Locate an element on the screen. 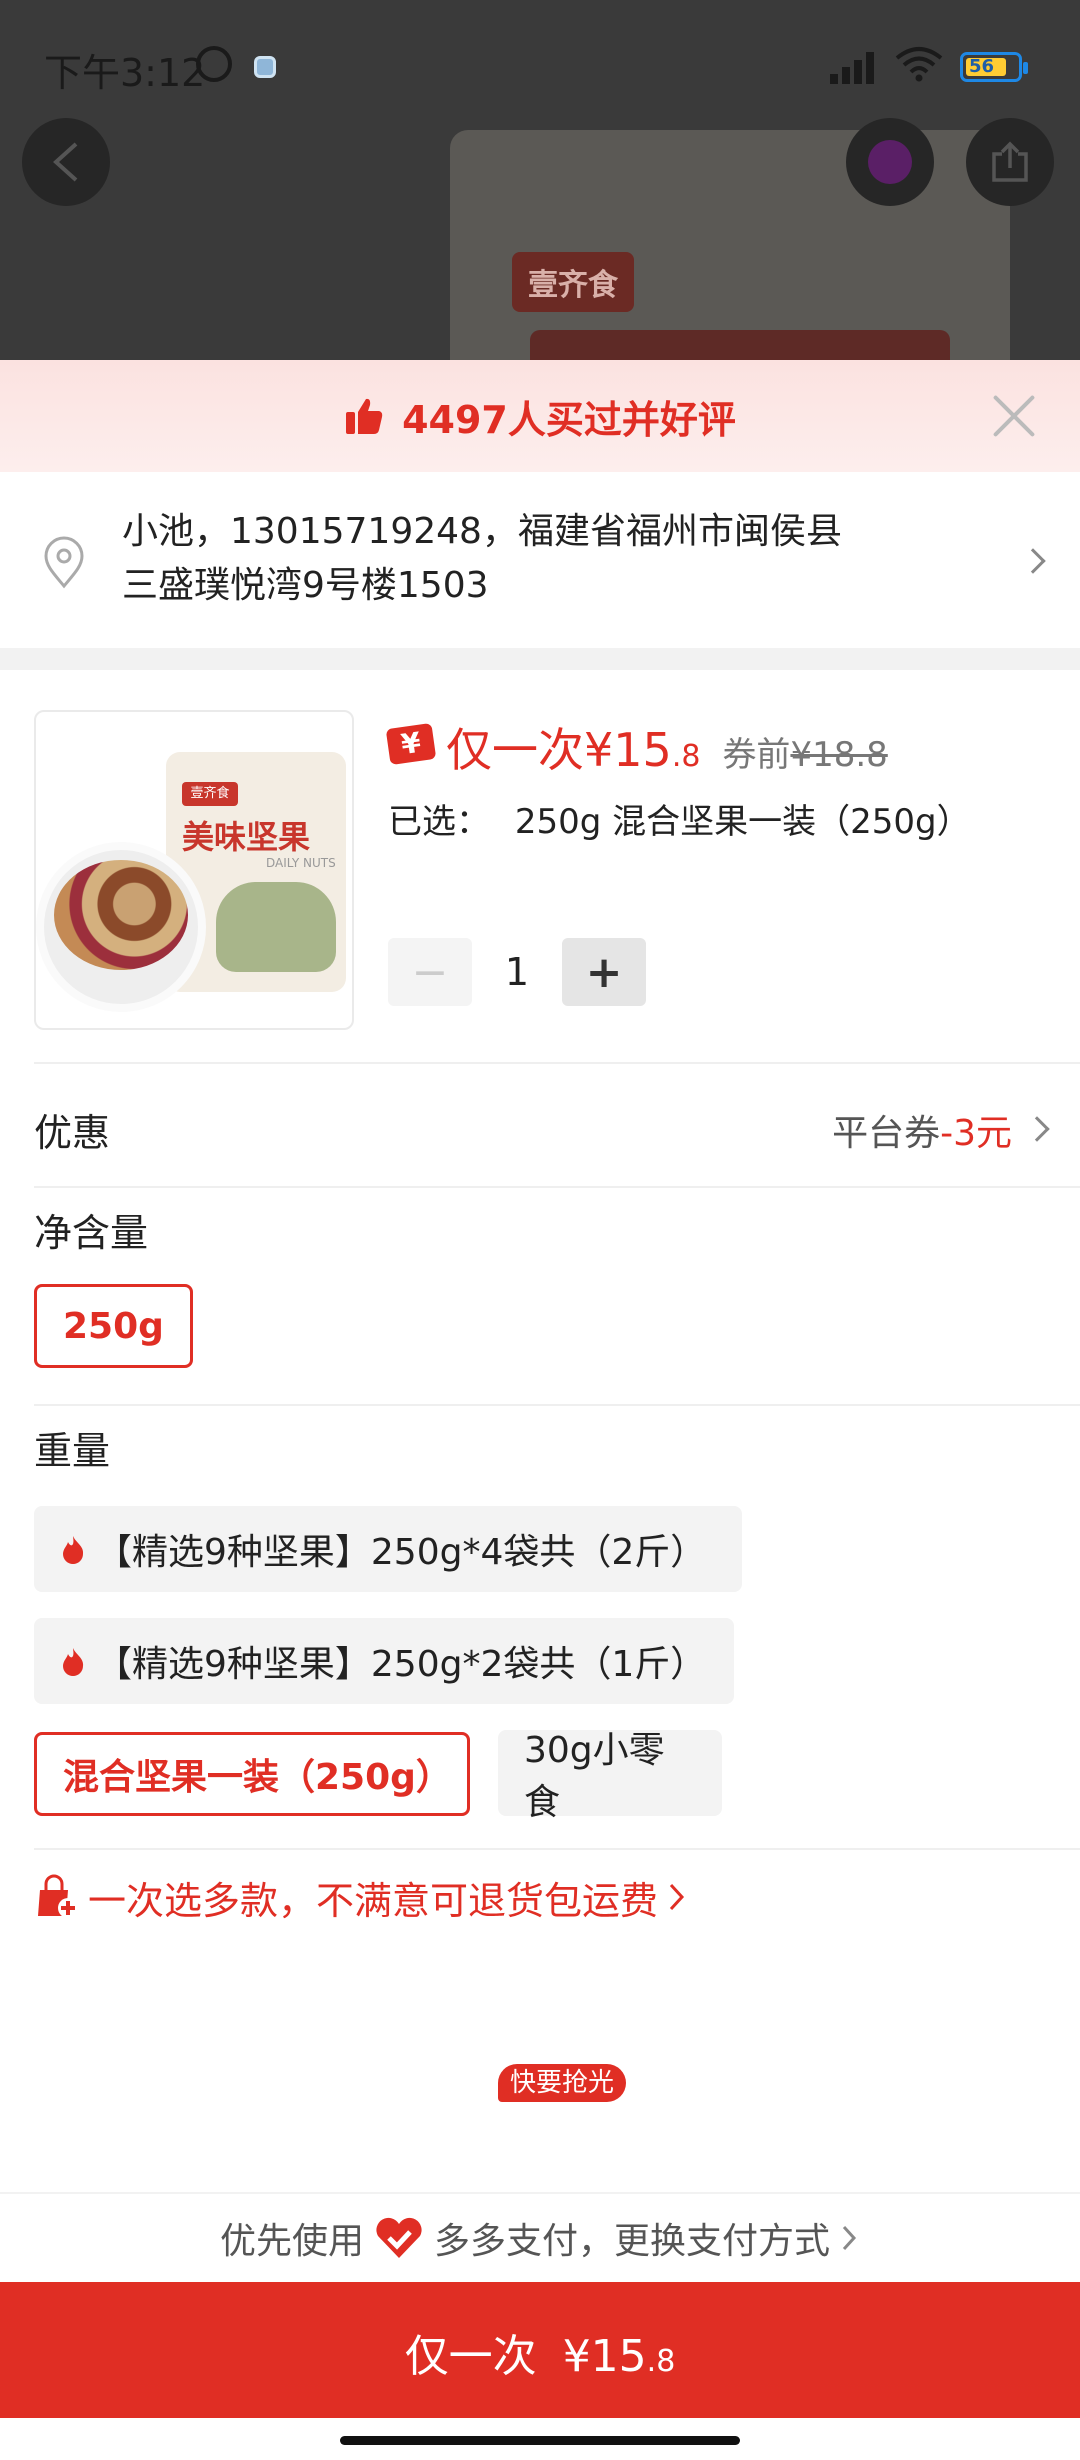 The height and width of the screenshot is (2460, 1080). discount-amount: -3元 is located at coordinates (976, 1133).